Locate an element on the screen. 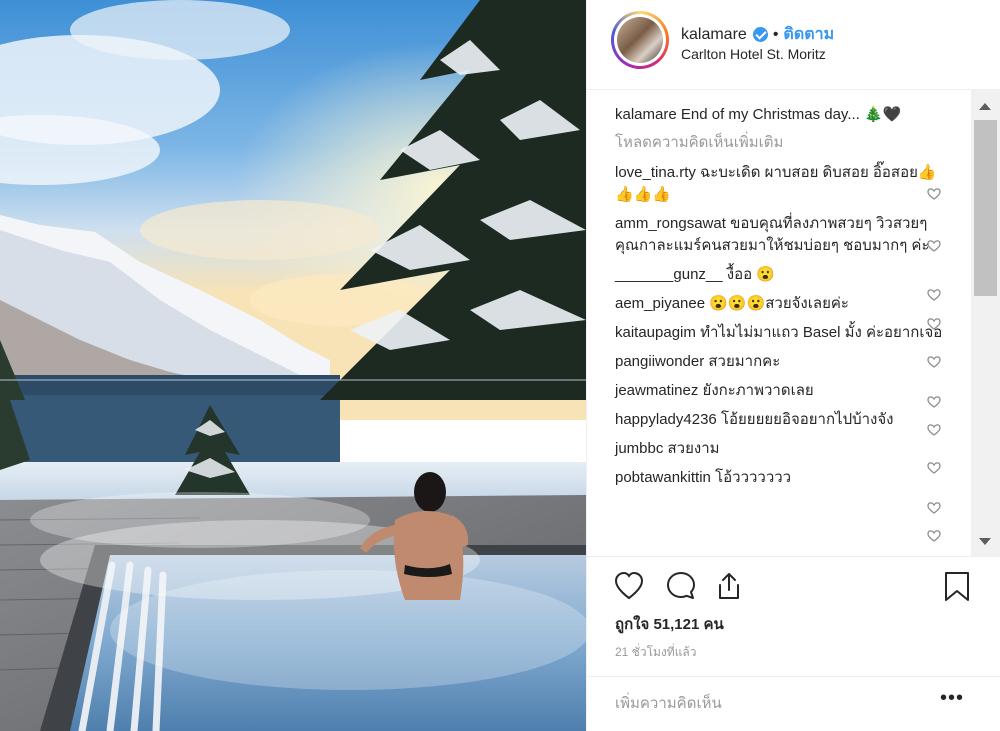  username-row: kalamare • ติดตาม is located at coordinates (757, 34).